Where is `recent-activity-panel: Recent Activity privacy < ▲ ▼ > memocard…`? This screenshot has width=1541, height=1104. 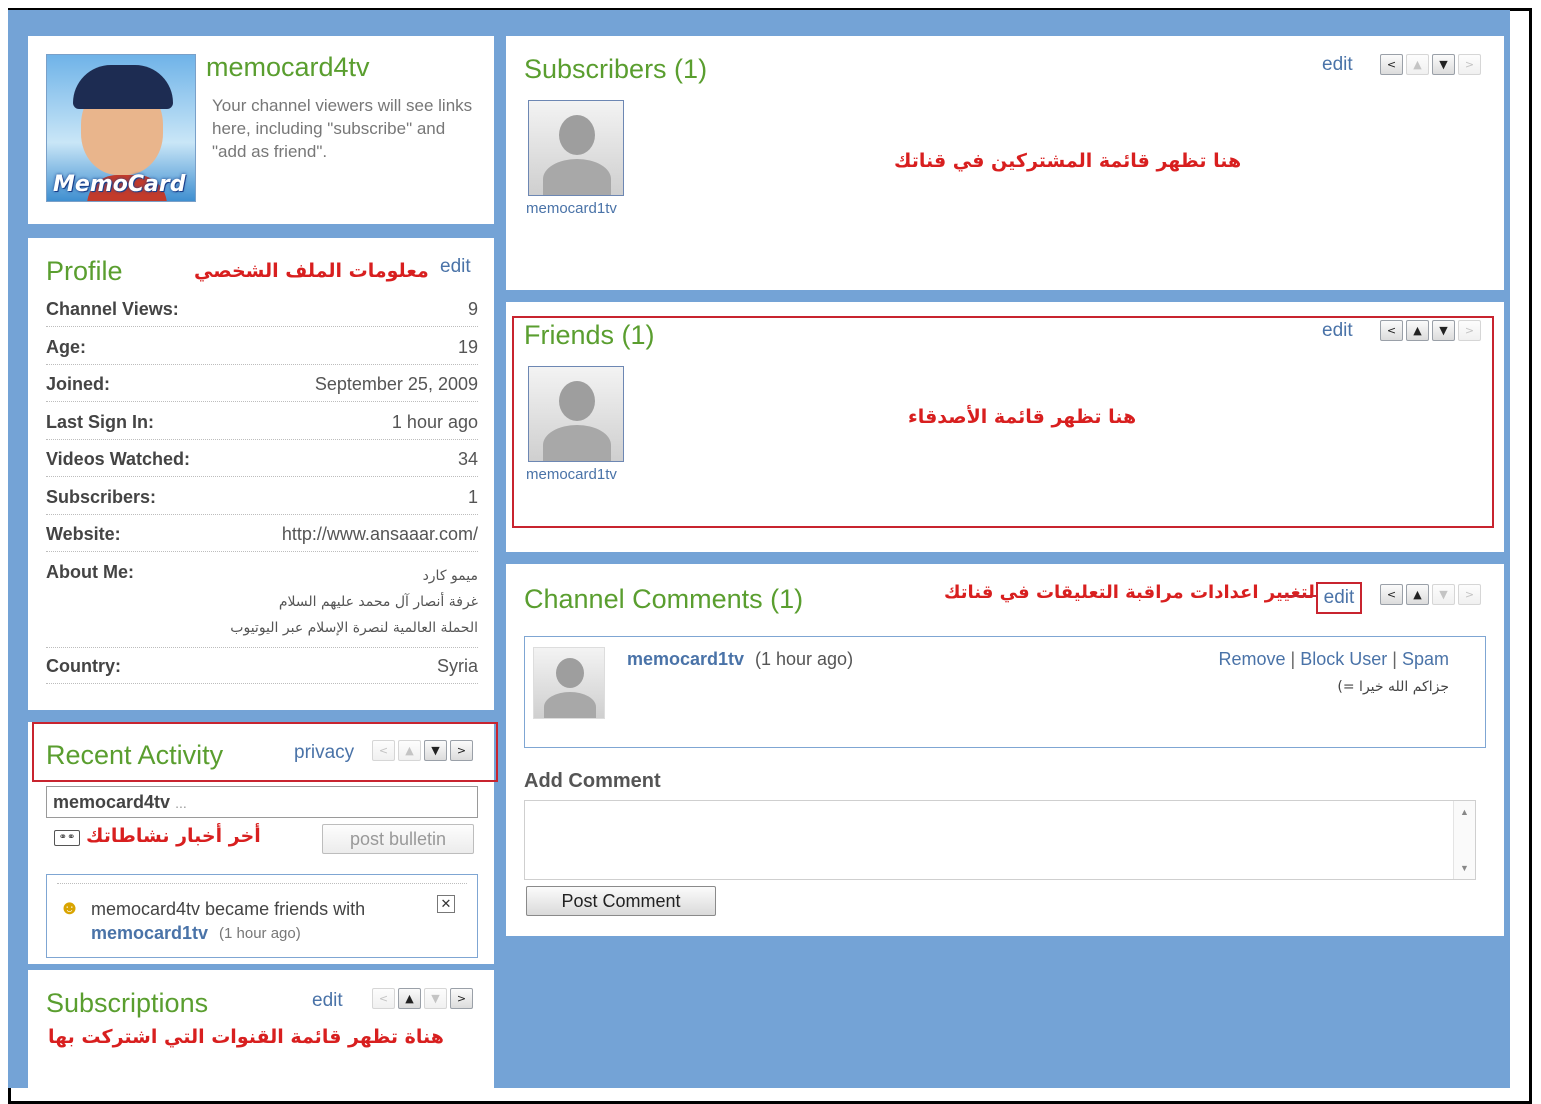 recent-activity-panel: Recent Activity privacy < ▲ ▼ > memocard… is located at coordinates (263, 843).